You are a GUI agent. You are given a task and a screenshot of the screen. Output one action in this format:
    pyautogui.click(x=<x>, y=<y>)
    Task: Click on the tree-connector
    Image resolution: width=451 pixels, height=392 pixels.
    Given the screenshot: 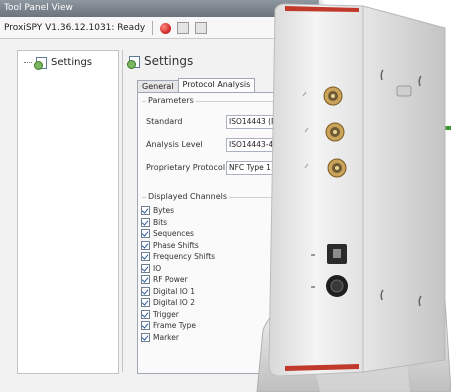 What is the action you would take?
    pyautogui.click(x=28, y=62)
    